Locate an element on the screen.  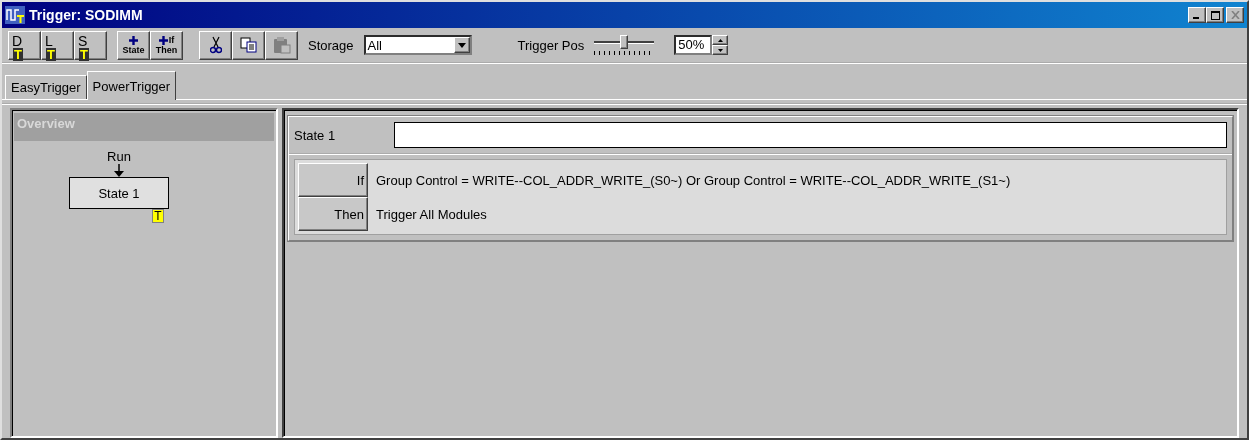
copy-icon is located at coordinates (248, 45).